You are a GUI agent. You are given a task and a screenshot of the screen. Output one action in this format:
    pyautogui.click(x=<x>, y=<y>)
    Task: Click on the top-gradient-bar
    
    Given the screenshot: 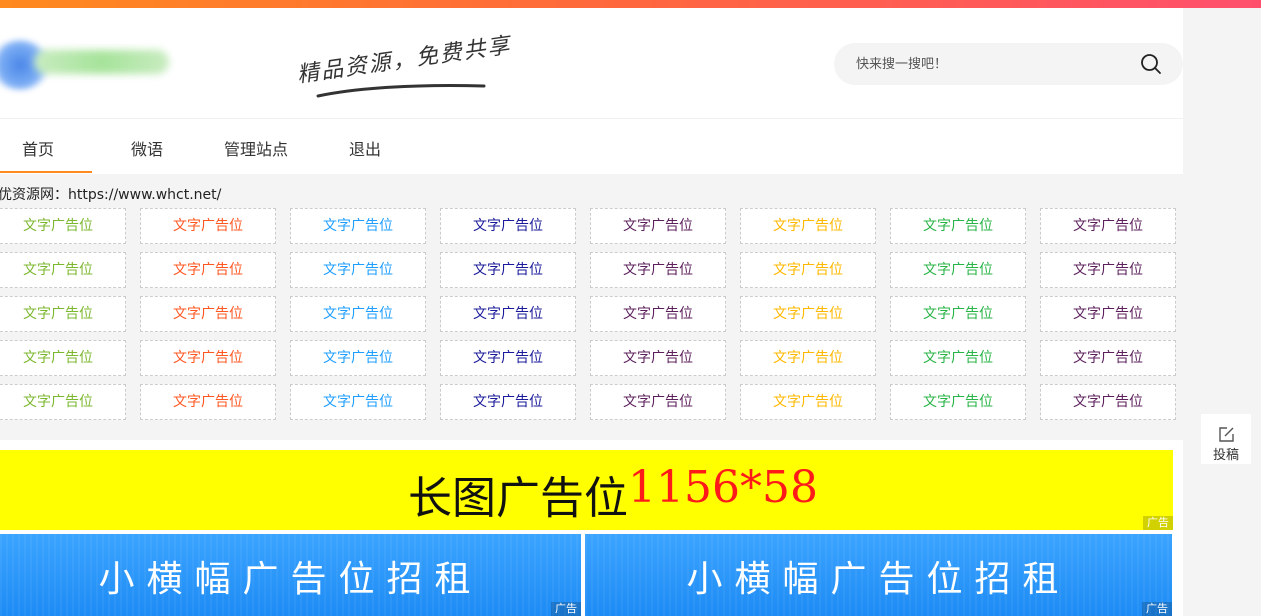 What is the action you would take?
    pyautogui.click(x=630, y=4)
    